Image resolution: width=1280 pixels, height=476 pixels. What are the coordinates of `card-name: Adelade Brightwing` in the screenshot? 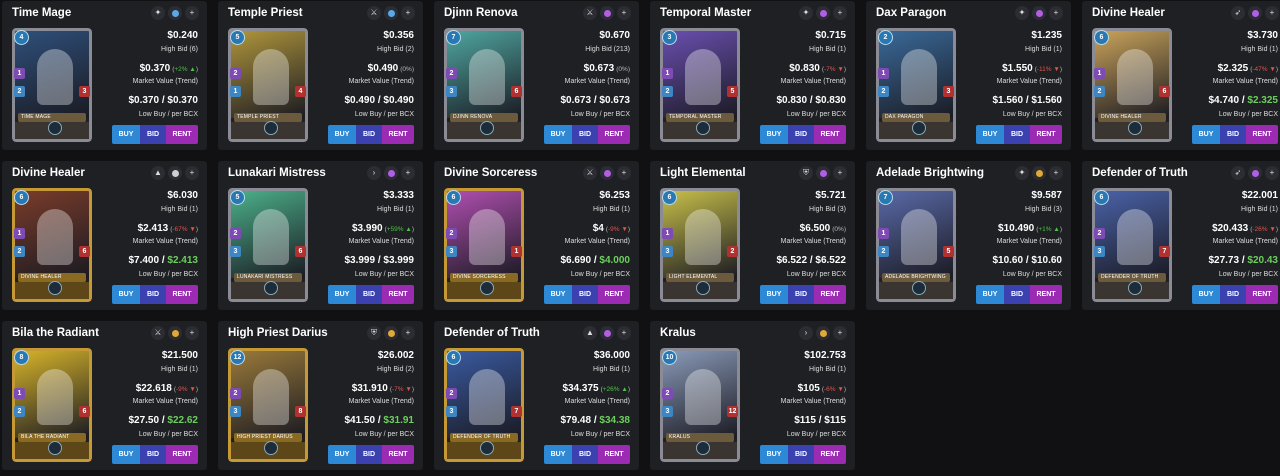 It's located at (946, 173).